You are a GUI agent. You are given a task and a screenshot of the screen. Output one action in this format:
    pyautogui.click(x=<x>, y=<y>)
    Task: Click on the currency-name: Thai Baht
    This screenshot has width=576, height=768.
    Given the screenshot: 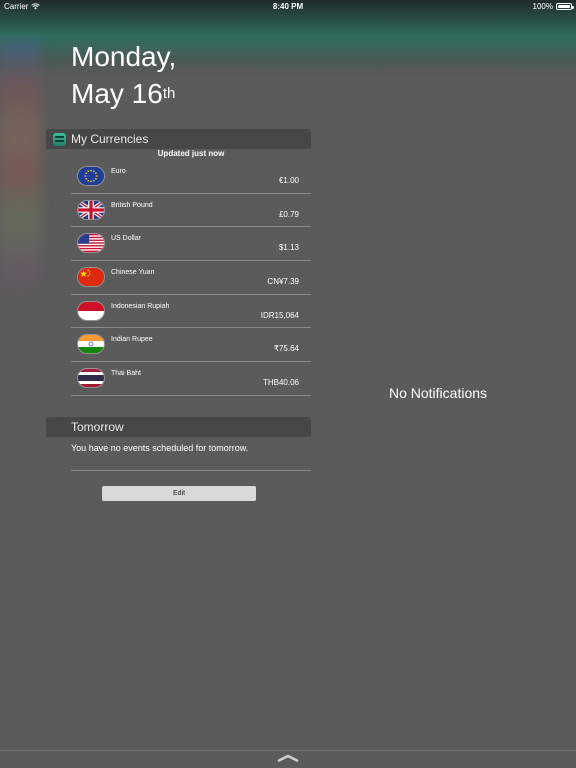 What is the action you would take?
    pyautogui.click(x=126, y=374)
    